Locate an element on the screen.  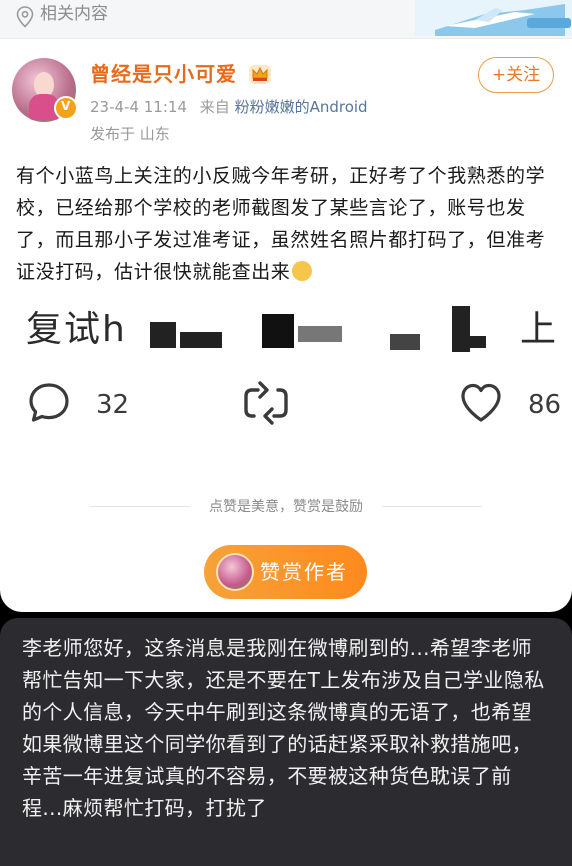
post-date: 23-4-4 11:14 is located at coordinates (138, 107).